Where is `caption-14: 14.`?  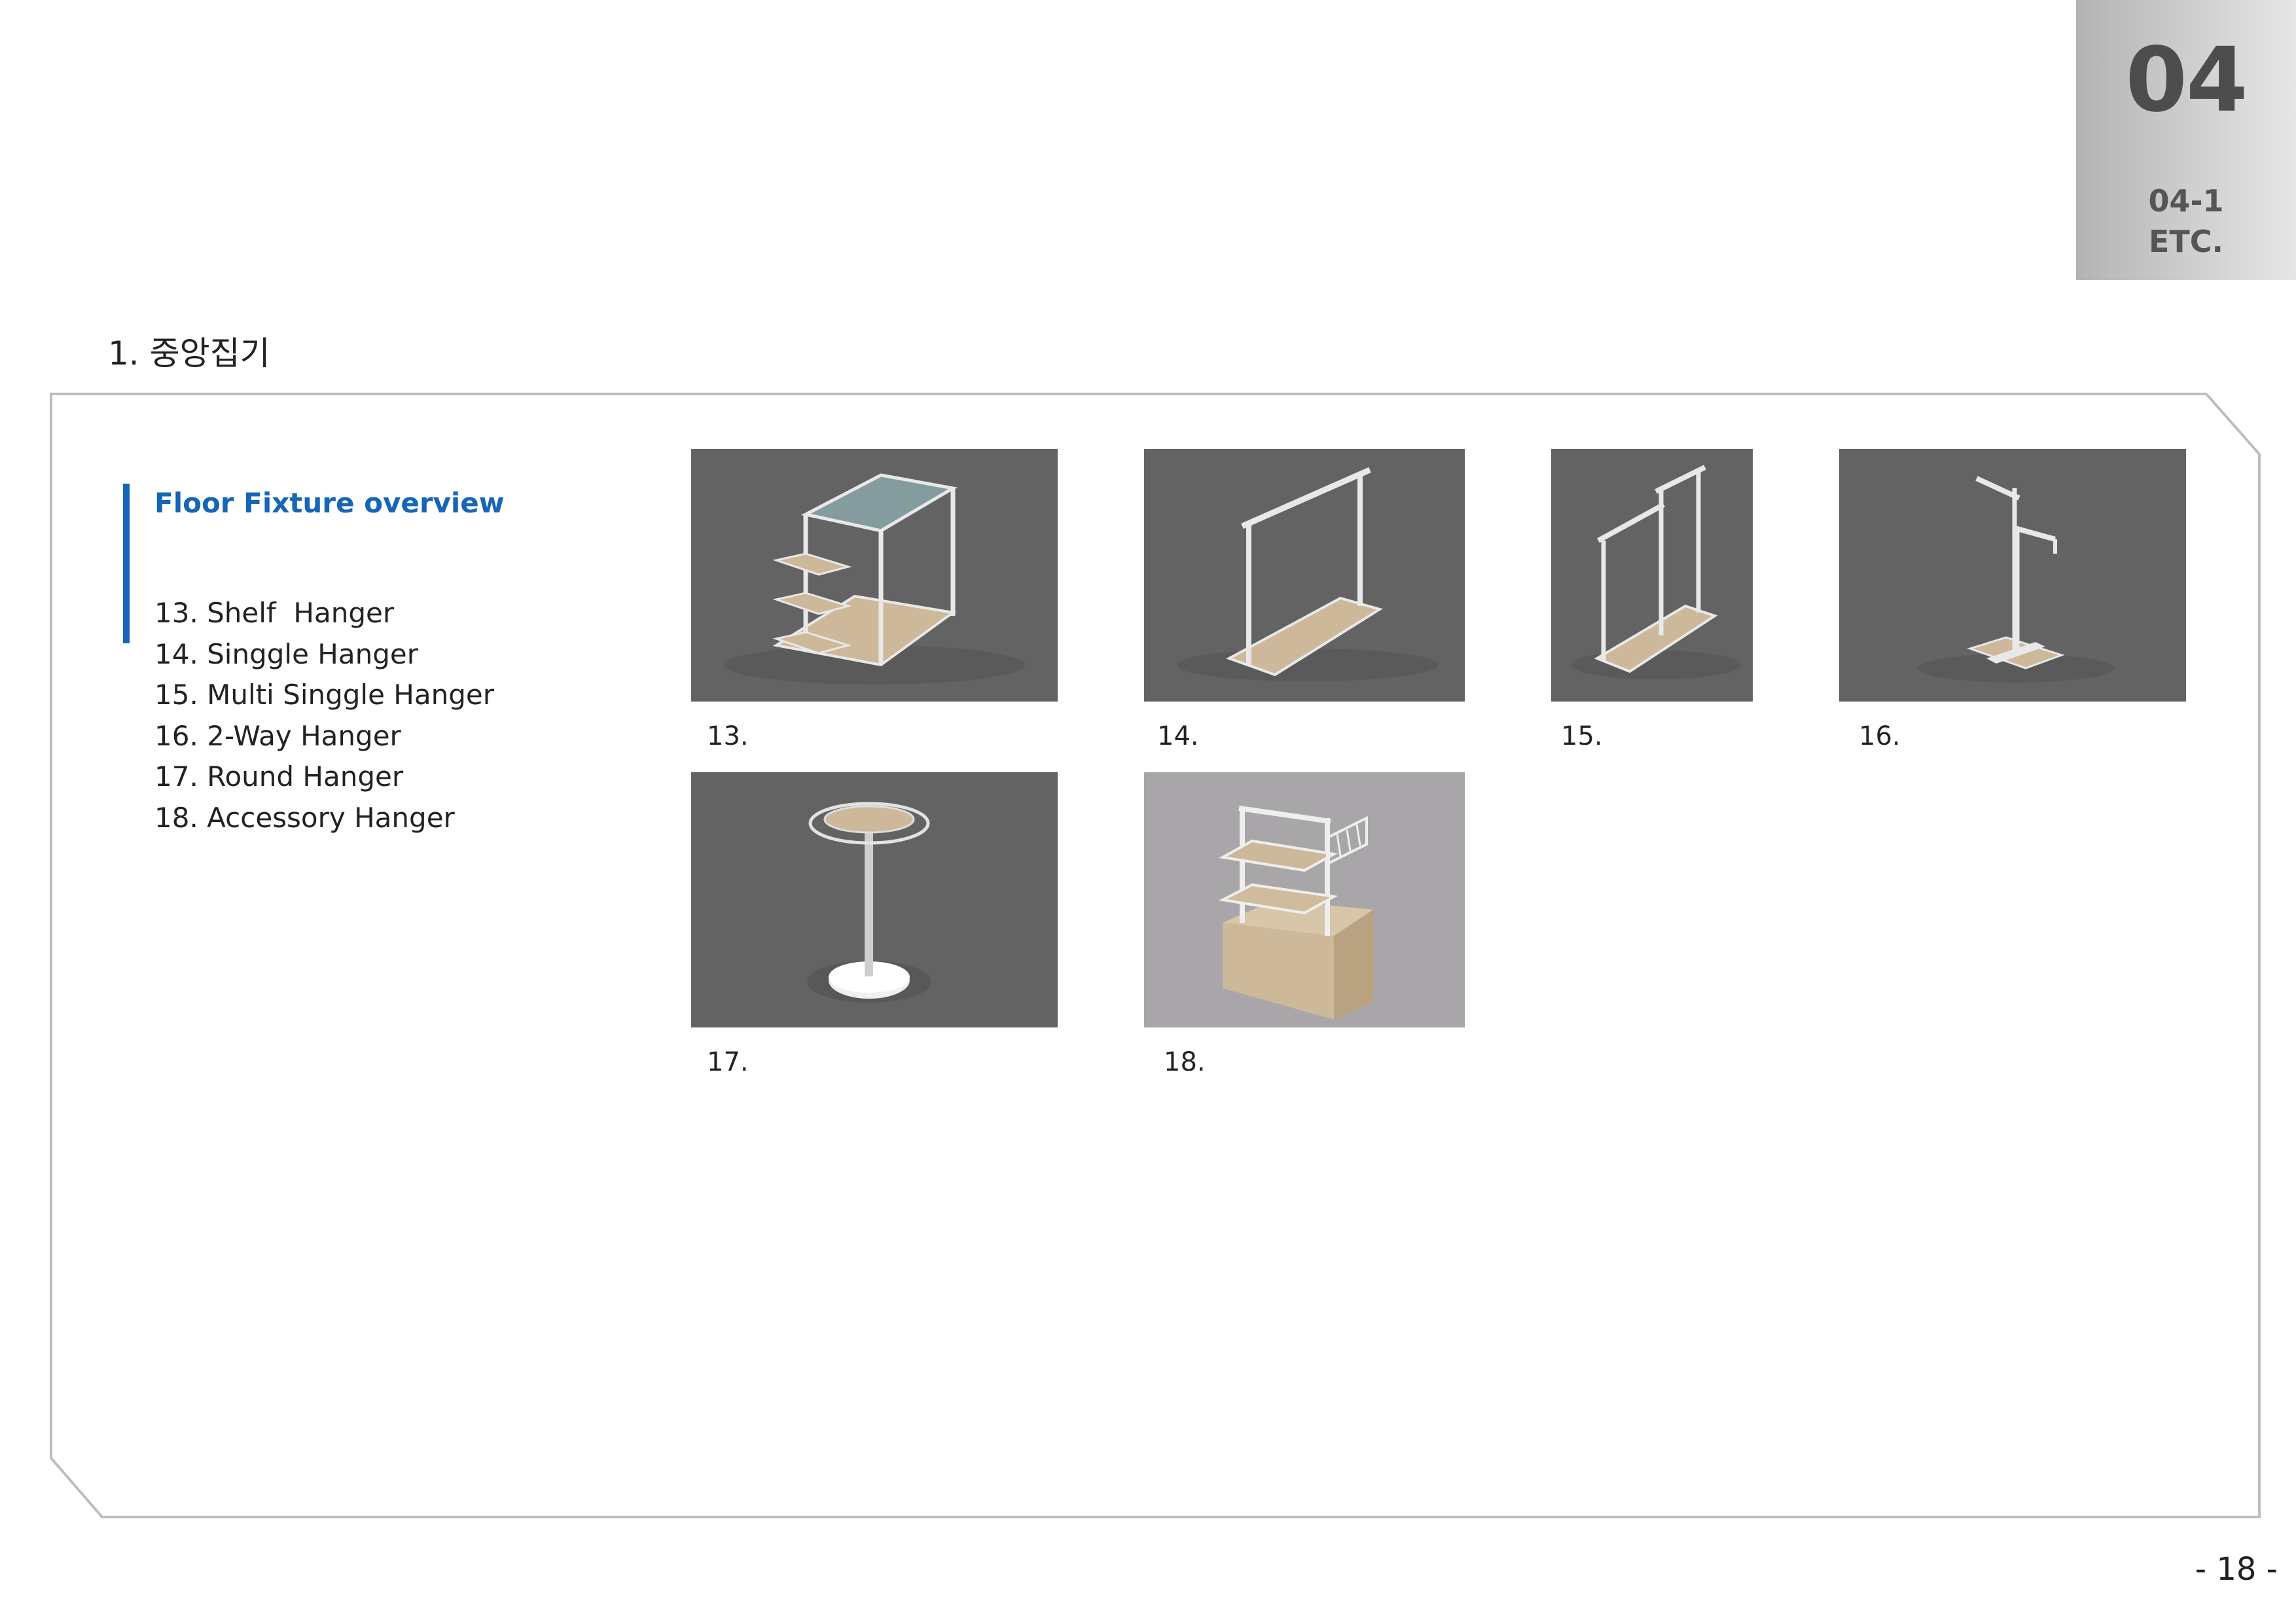 caption-14: 14. is located at coordinates (1178, 736).